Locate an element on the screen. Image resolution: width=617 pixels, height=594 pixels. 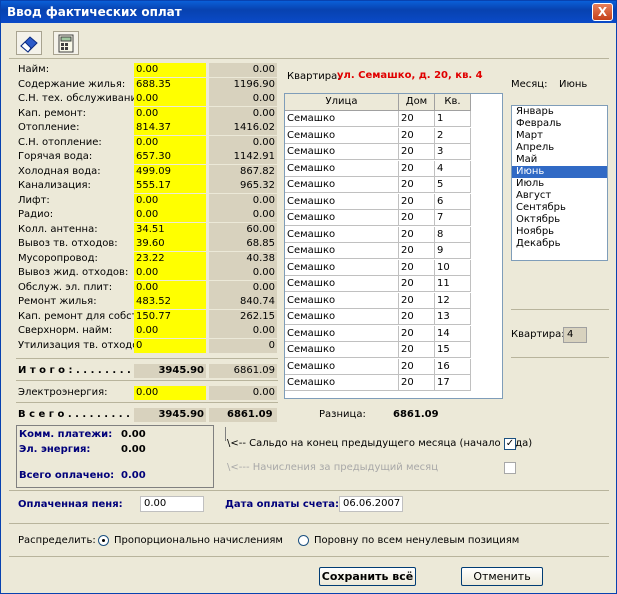
table-cell-apt: 7 is located at coordinates (453, 218).